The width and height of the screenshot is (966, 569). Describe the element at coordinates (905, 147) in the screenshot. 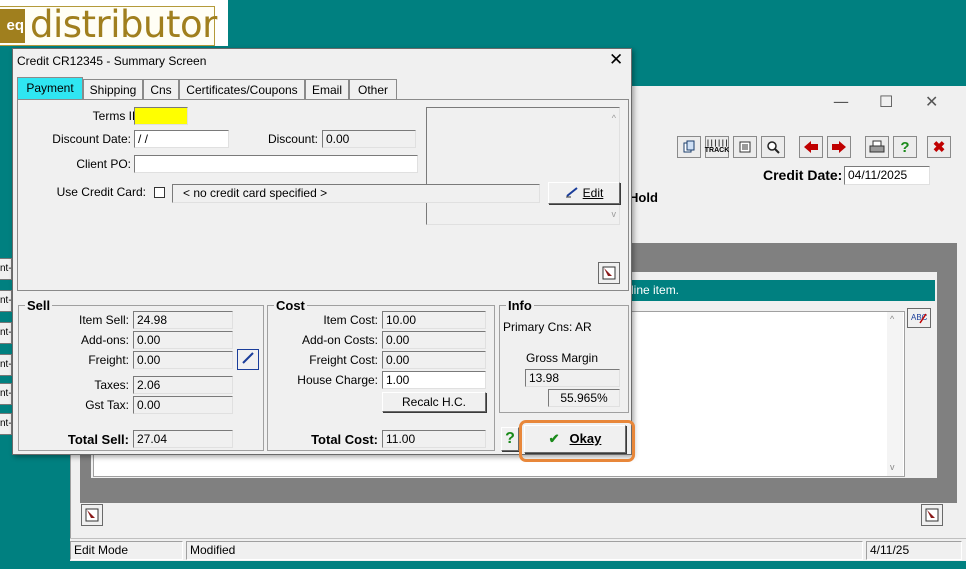

I see `help-icon: ?` at that location.